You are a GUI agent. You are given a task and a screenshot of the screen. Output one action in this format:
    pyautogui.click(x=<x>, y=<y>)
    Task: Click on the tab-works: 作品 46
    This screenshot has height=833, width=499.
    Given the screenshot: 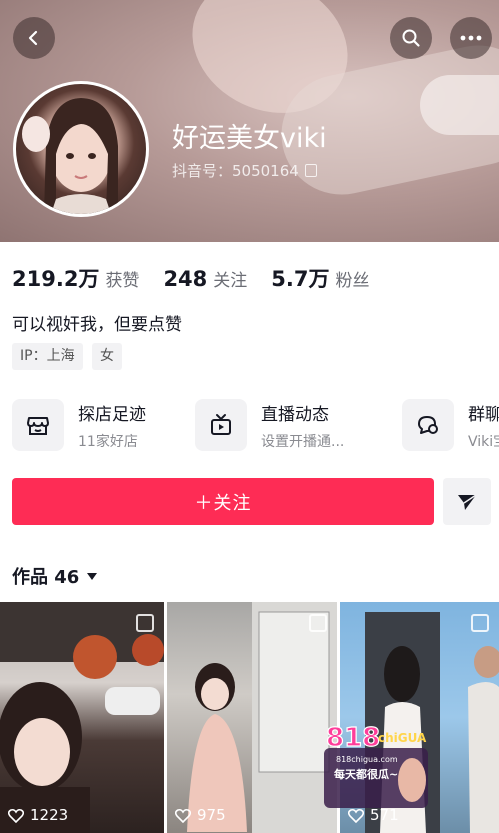 What is the action you would take?
    pyautogui.click(x=55, y=576)
    